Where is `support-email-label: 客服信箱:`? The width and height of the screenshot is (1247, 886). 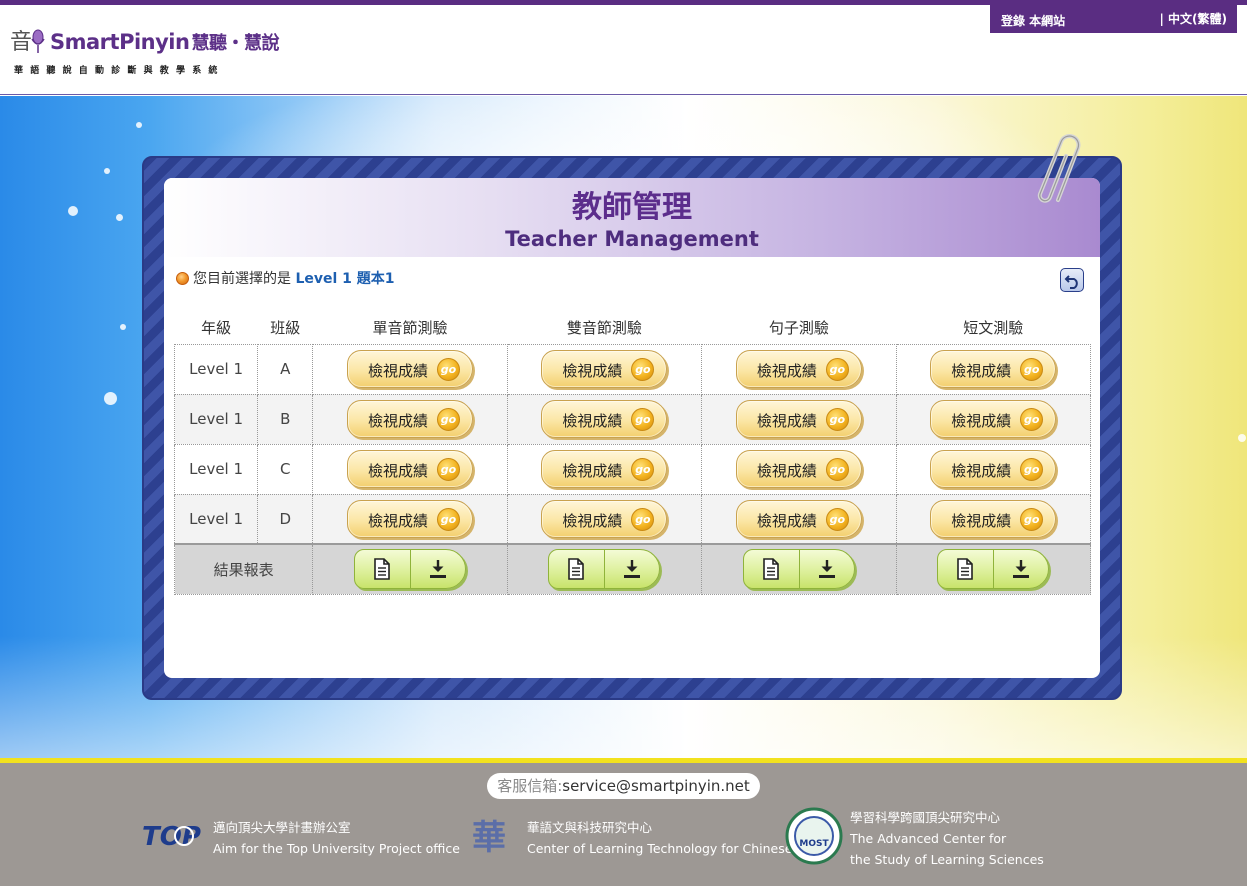
support-email-label: 客服信箱: is located at coordinates (530, 786).